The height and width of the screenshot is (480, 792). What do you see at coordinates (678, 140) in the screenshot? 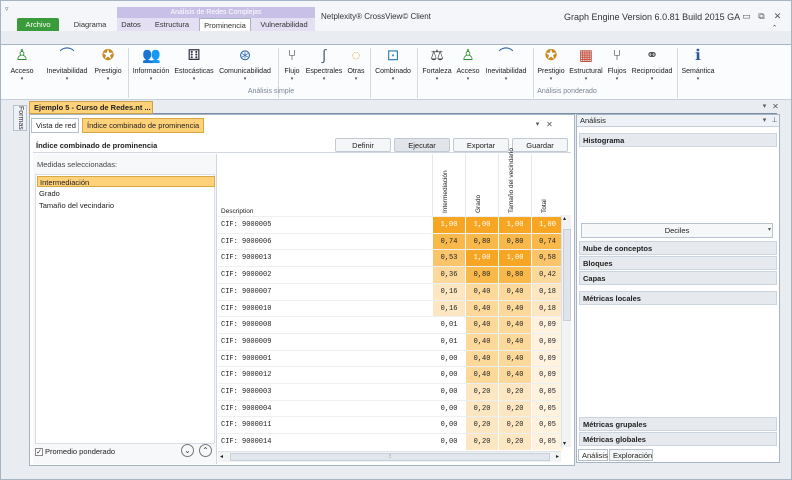
I see `section-histogram: Histograma` at bounding box center [678, 140].